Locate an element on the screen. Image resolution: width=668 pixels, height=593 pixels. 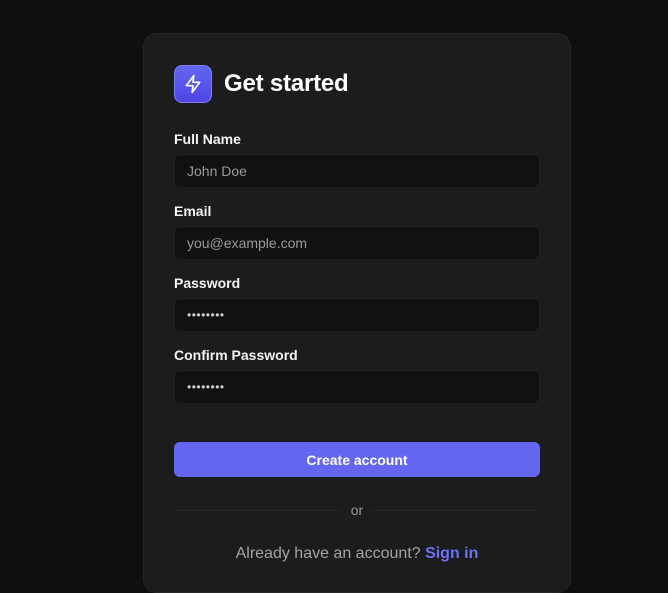
confirm-password-label: Confirm Password is located at coordinates (236, 355).